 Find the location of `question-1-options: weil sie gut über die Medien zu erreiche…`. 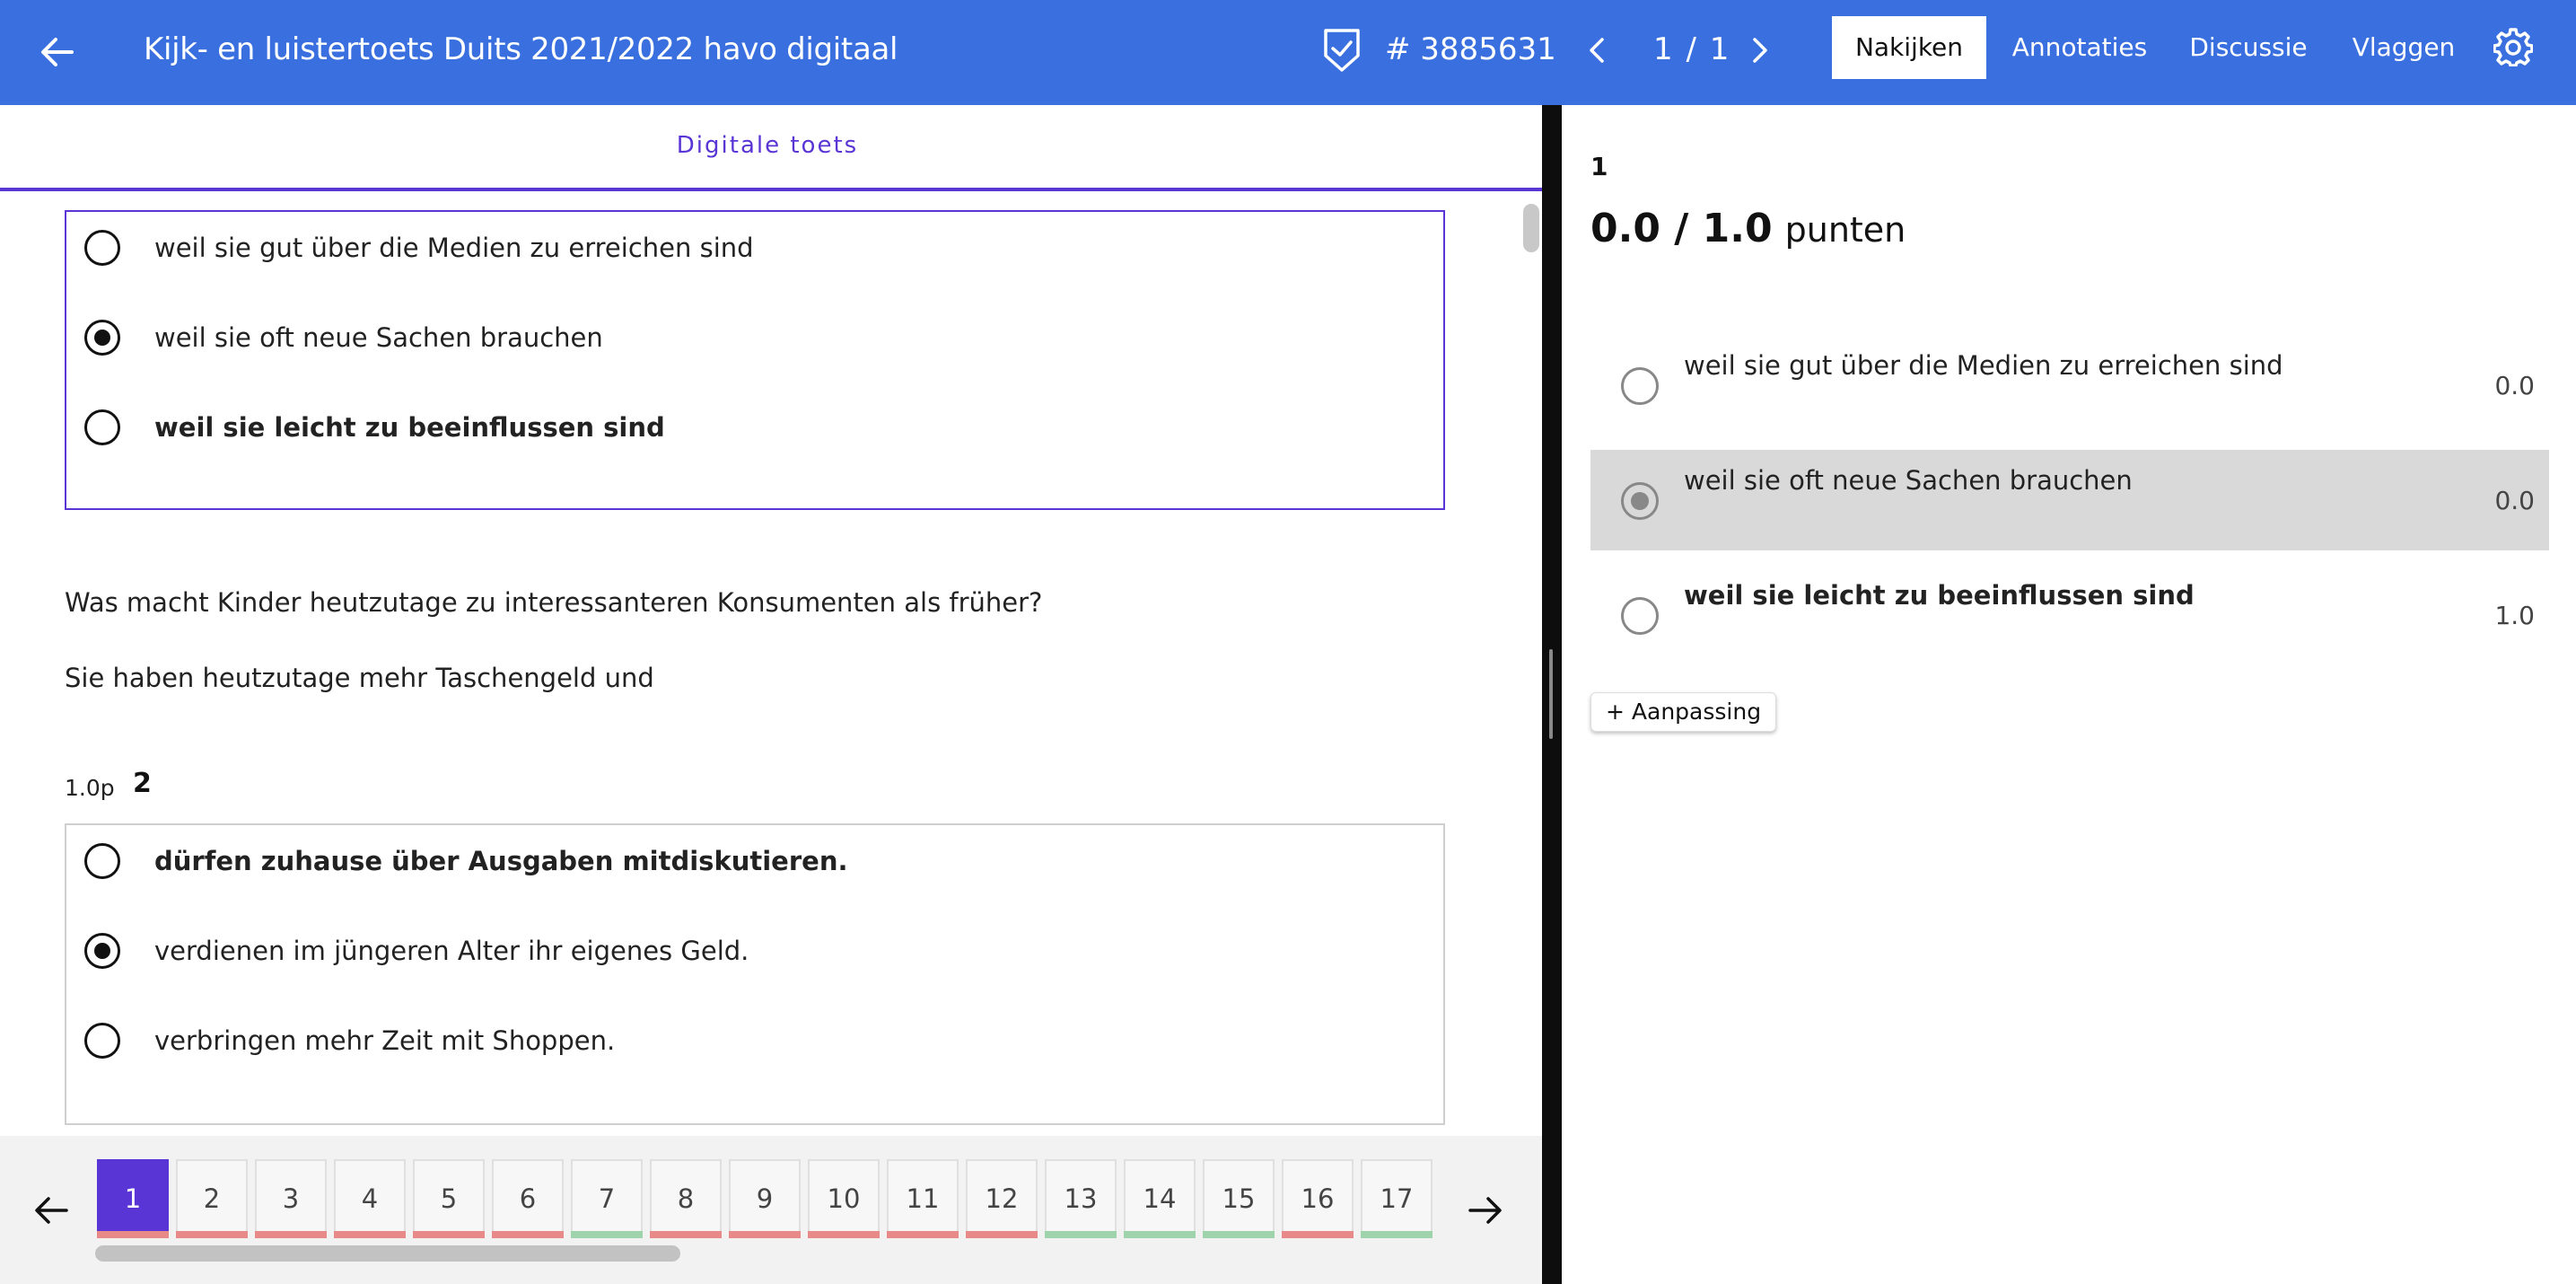

question-1-options: weil sie gut über die Medien zu erreiche… is located at coordinates (755, 360).